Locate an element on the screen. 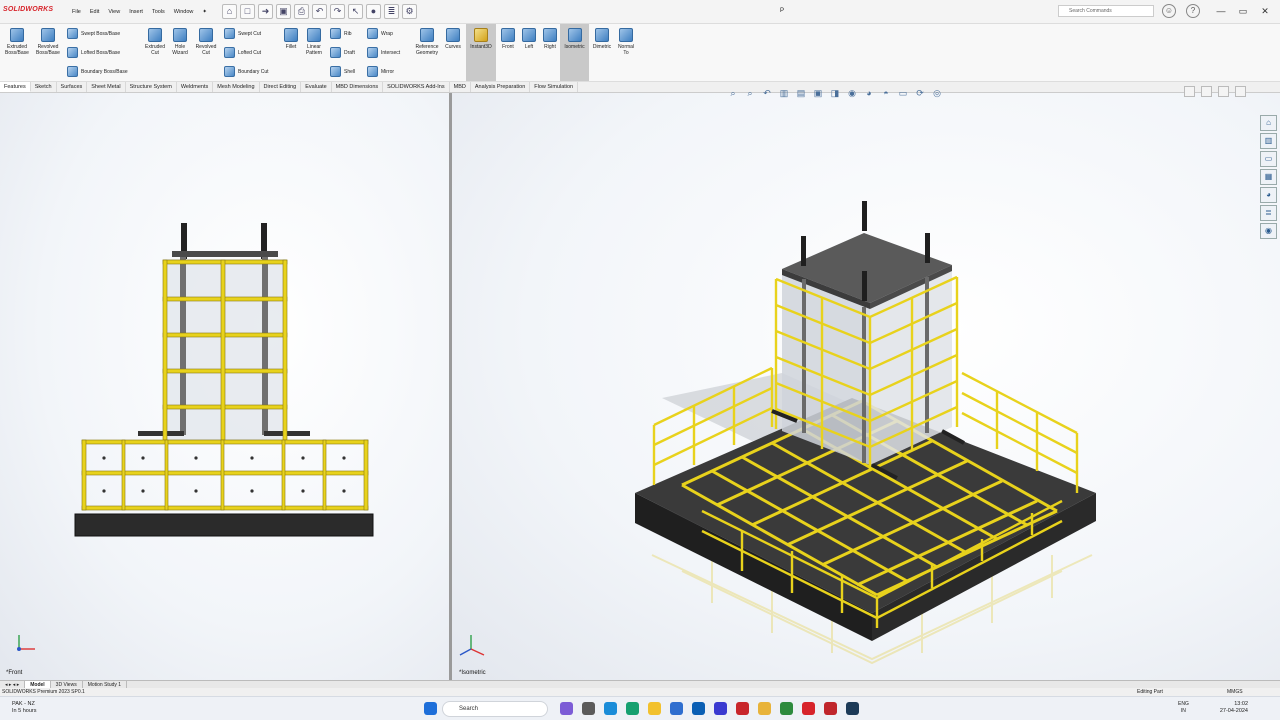 This screenshot has width=1280, height=720. zoom-area-icon: ⌕ is located at coordinates (750, 93).